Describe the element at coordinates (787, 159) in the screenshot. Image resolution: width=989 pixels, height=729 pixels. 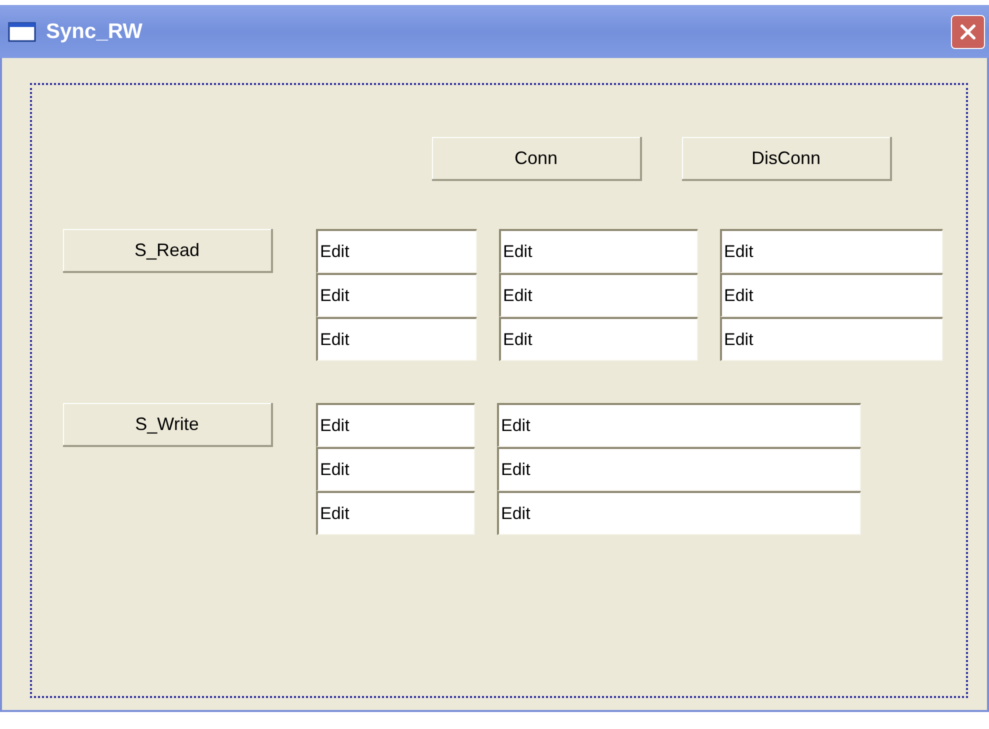
I see `push-button: DisConn` at that location.